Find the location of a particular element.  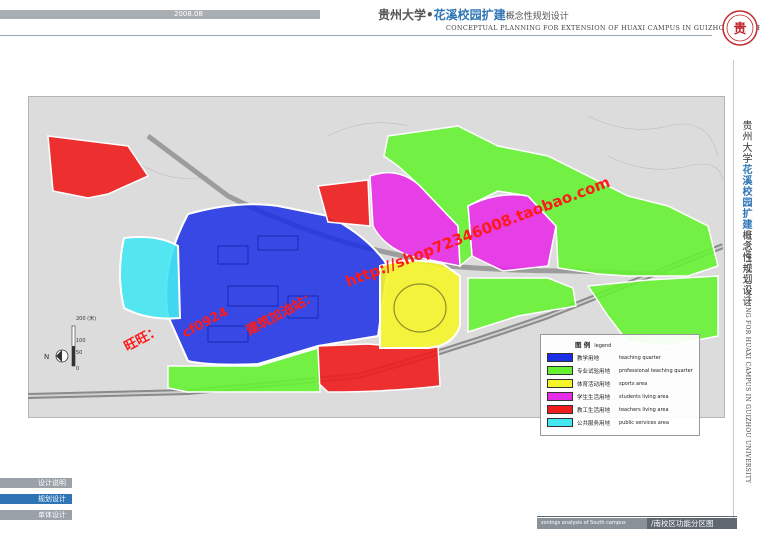

side-title-part2: 花溪校园扩建 is located at coordinates (745, 197).